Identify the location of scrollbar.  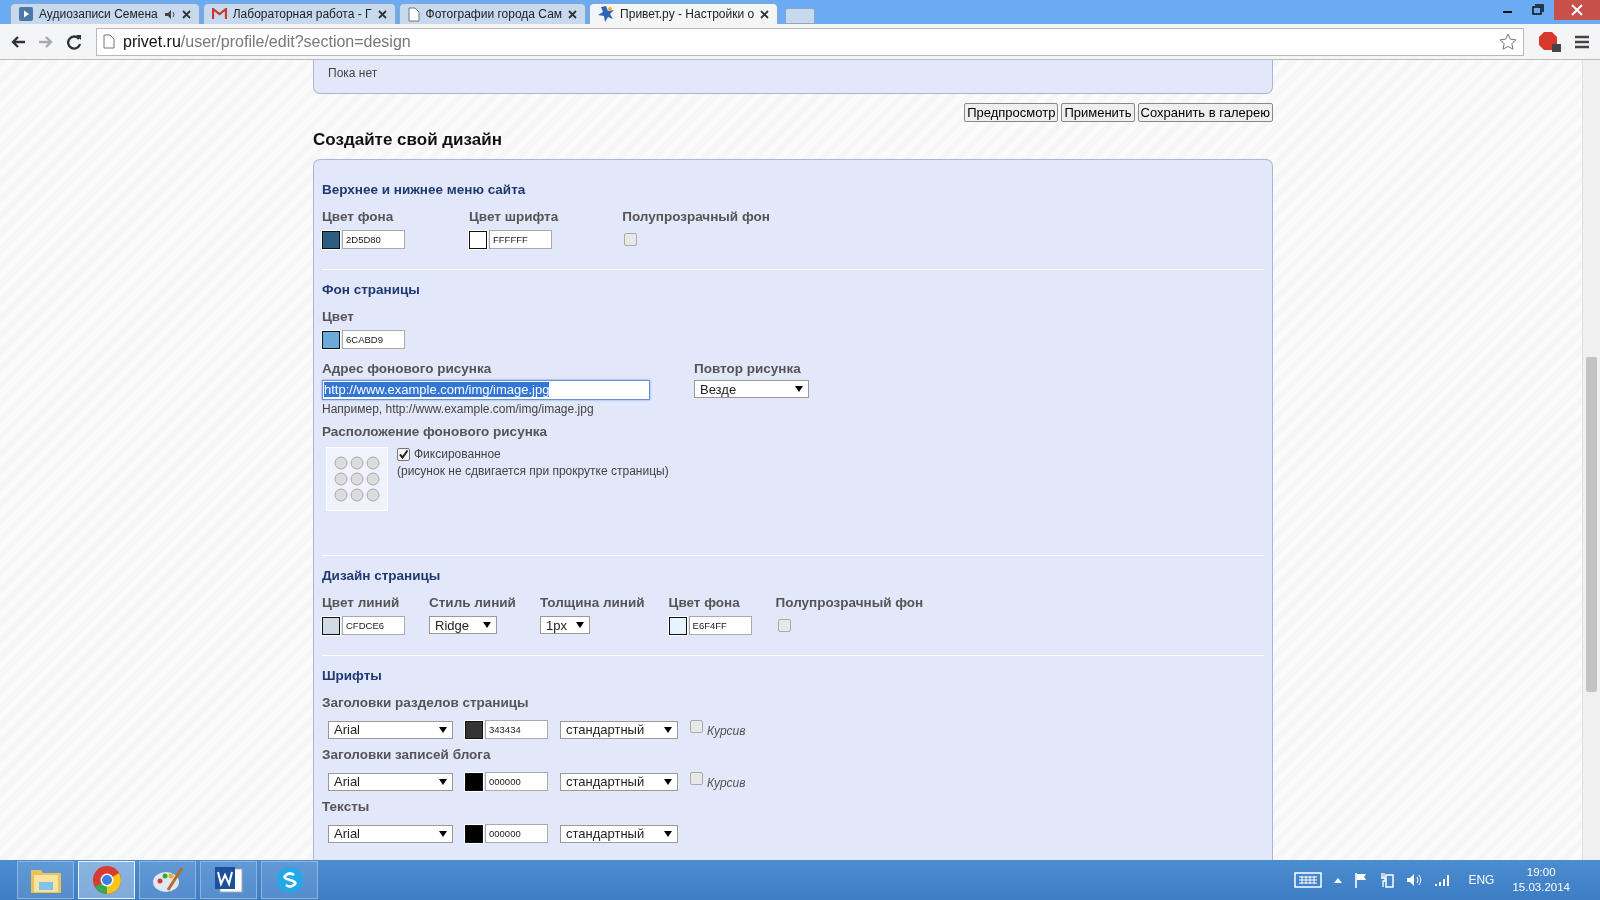
(1591, 460).